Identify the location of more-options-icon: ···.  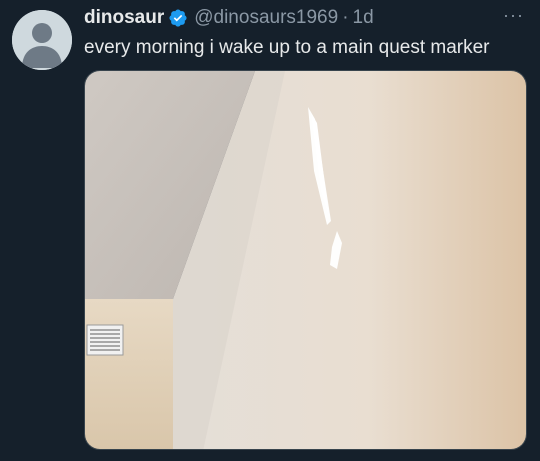
(513, 15).